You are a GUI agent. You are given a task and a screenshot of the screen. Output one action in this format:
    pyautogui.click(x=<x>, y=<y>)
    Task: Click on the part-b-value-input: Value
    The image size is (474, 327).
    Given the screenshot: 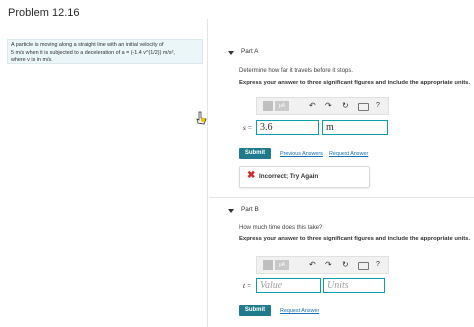 What is the action you would take?
    pyautogui.click(x=288, y=285)
    